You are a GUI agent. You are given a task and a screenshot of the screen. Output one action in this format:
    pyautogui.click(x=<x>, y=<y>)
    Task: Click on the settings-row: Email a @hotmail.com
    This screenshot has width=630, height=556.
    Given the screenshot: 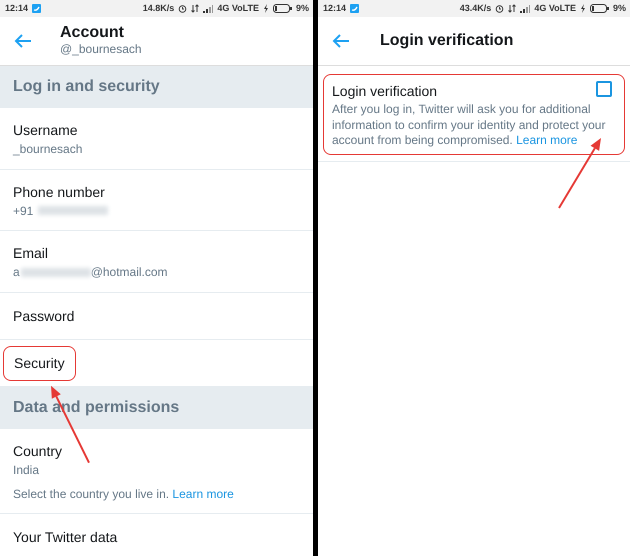 What is the action you would take?
    pyautogui.click(x=156, y=262)
    